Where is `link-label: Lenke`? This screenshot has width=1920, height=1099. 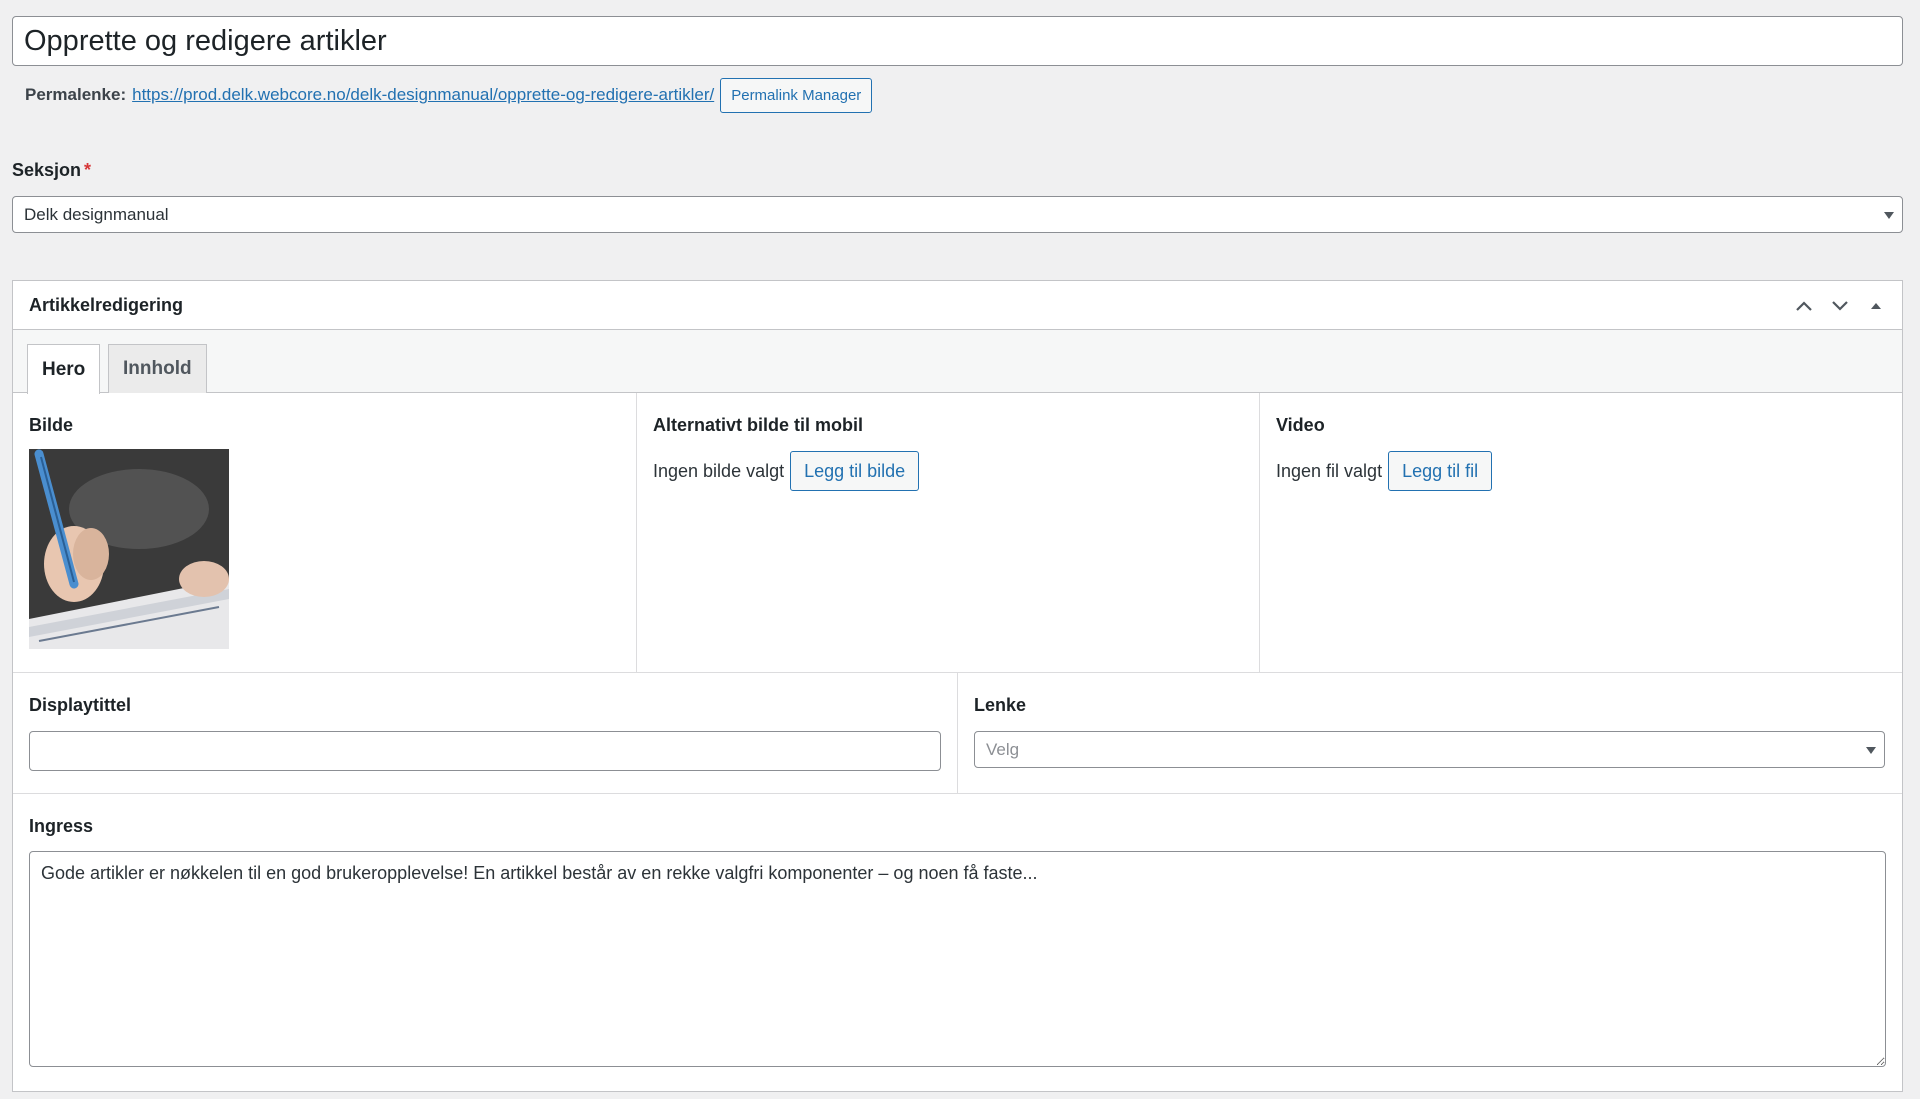 link-label: Lenke is located at coordinates (1000, 705).